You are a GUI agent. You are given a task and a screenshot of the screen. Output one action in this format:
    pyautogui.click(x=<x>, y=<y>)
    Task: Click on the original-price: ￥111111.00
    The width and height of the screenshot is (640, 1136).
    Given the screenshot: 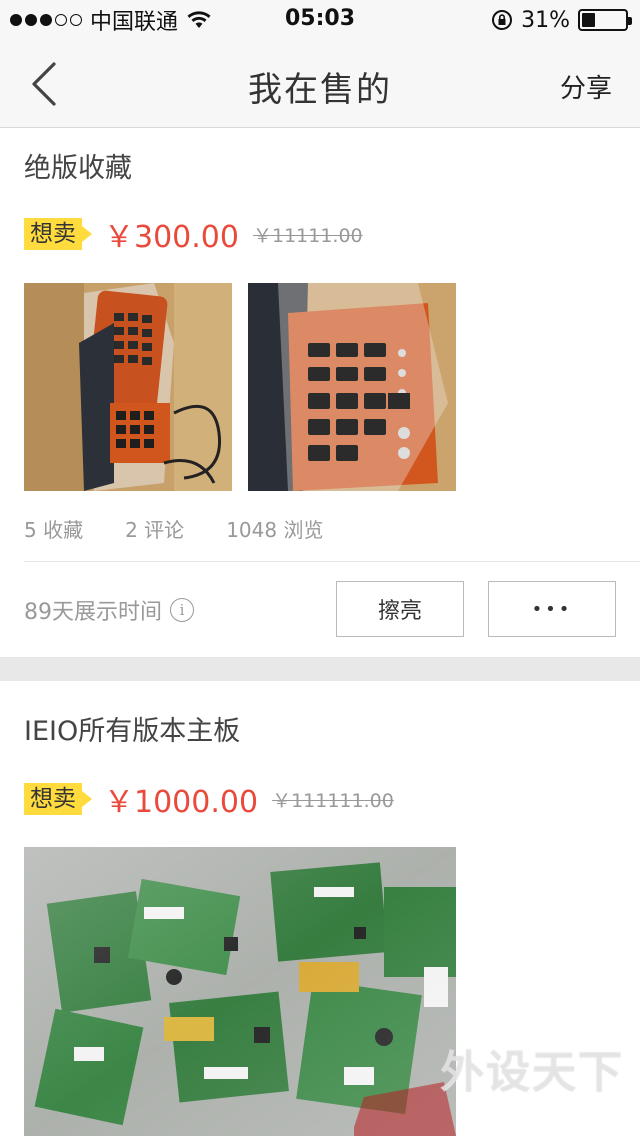 What is the action you would take?
    pyautogui.click(x=333, y=800)
    